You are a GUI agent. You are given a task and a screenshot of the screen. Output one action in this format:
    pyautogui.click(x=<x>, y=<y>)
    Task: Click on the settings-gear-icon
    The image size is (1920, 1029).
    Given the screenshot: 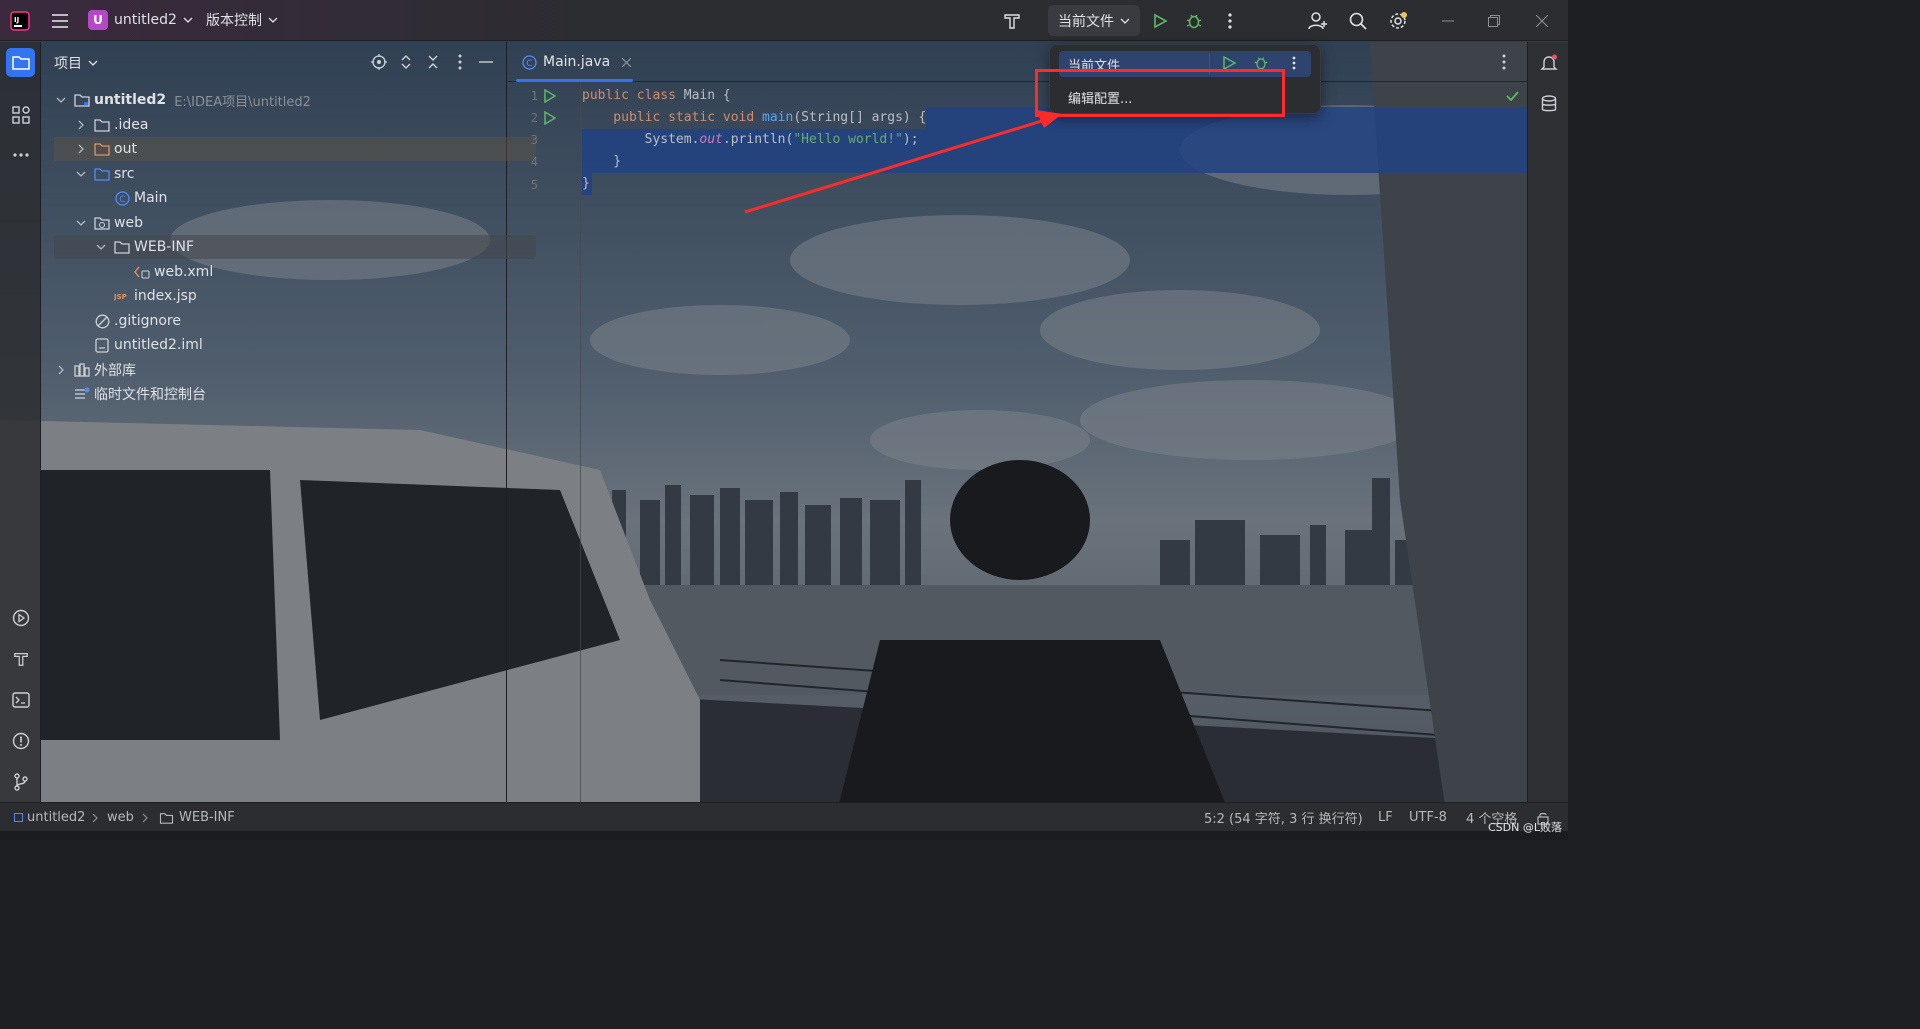 What is the action you would take?
    pyautogui.click(x=1398, y=21)
    